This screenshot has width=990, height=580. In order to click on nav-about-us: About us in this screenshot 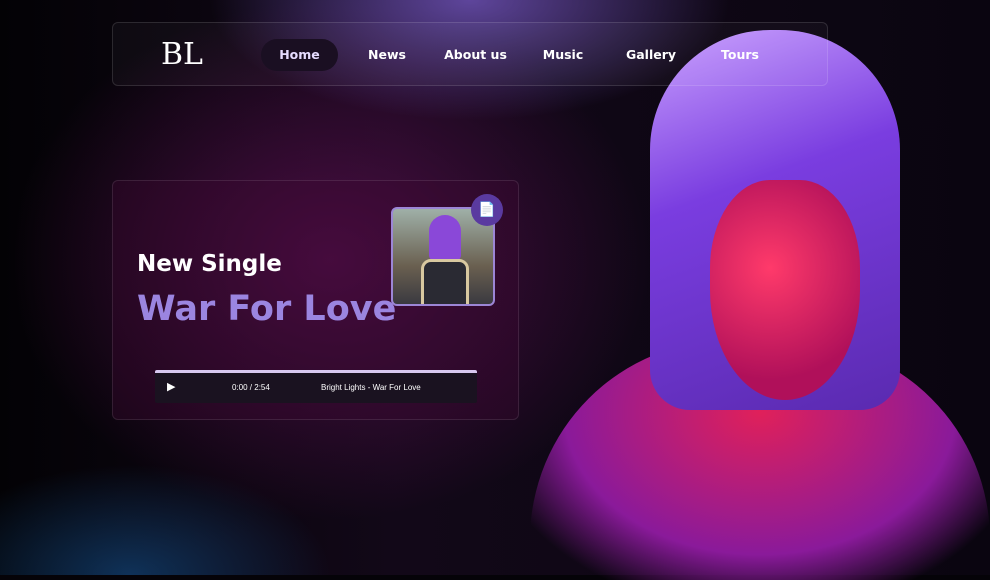, I will do `click(475, 55)`.